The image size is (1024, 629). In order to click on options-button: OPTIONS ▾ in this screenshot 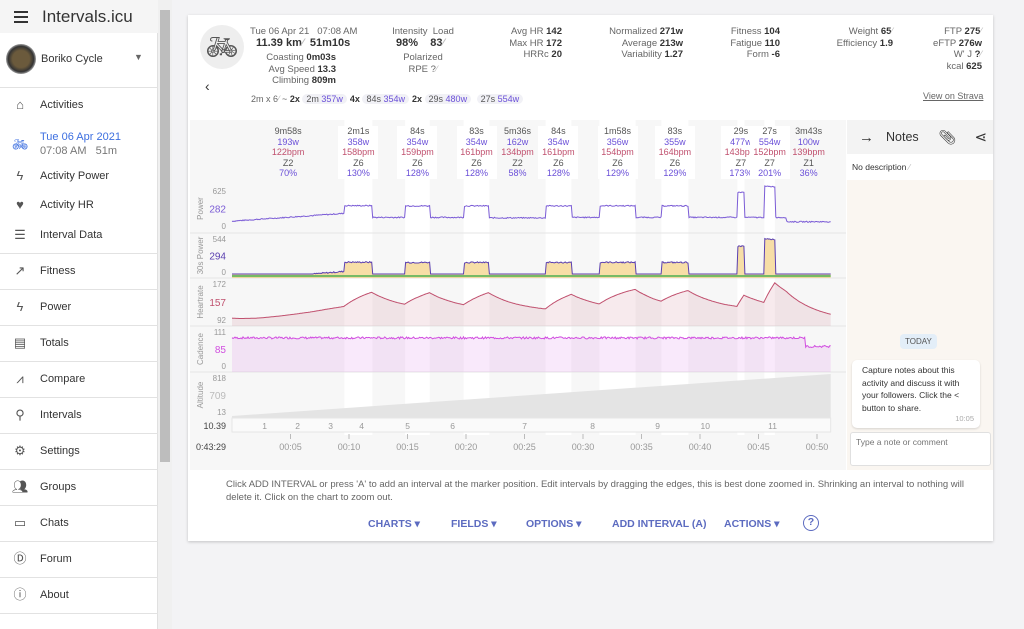, I will do `click(553, 524)`.